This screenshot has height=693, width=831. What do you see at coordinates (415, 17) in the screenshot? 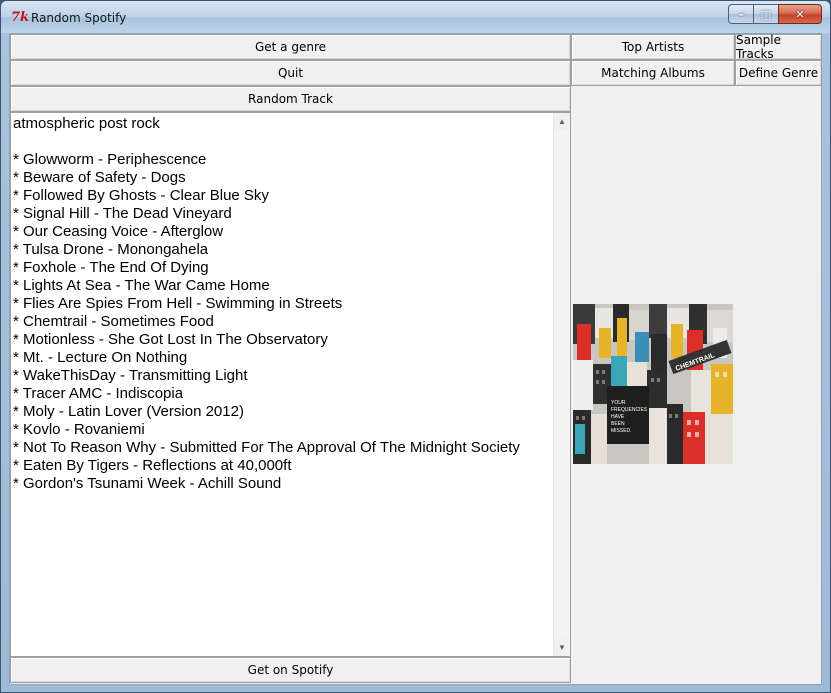
I see `title-bar: 7k Random Spotify – □ ✕` at bounding box center [415, 17].